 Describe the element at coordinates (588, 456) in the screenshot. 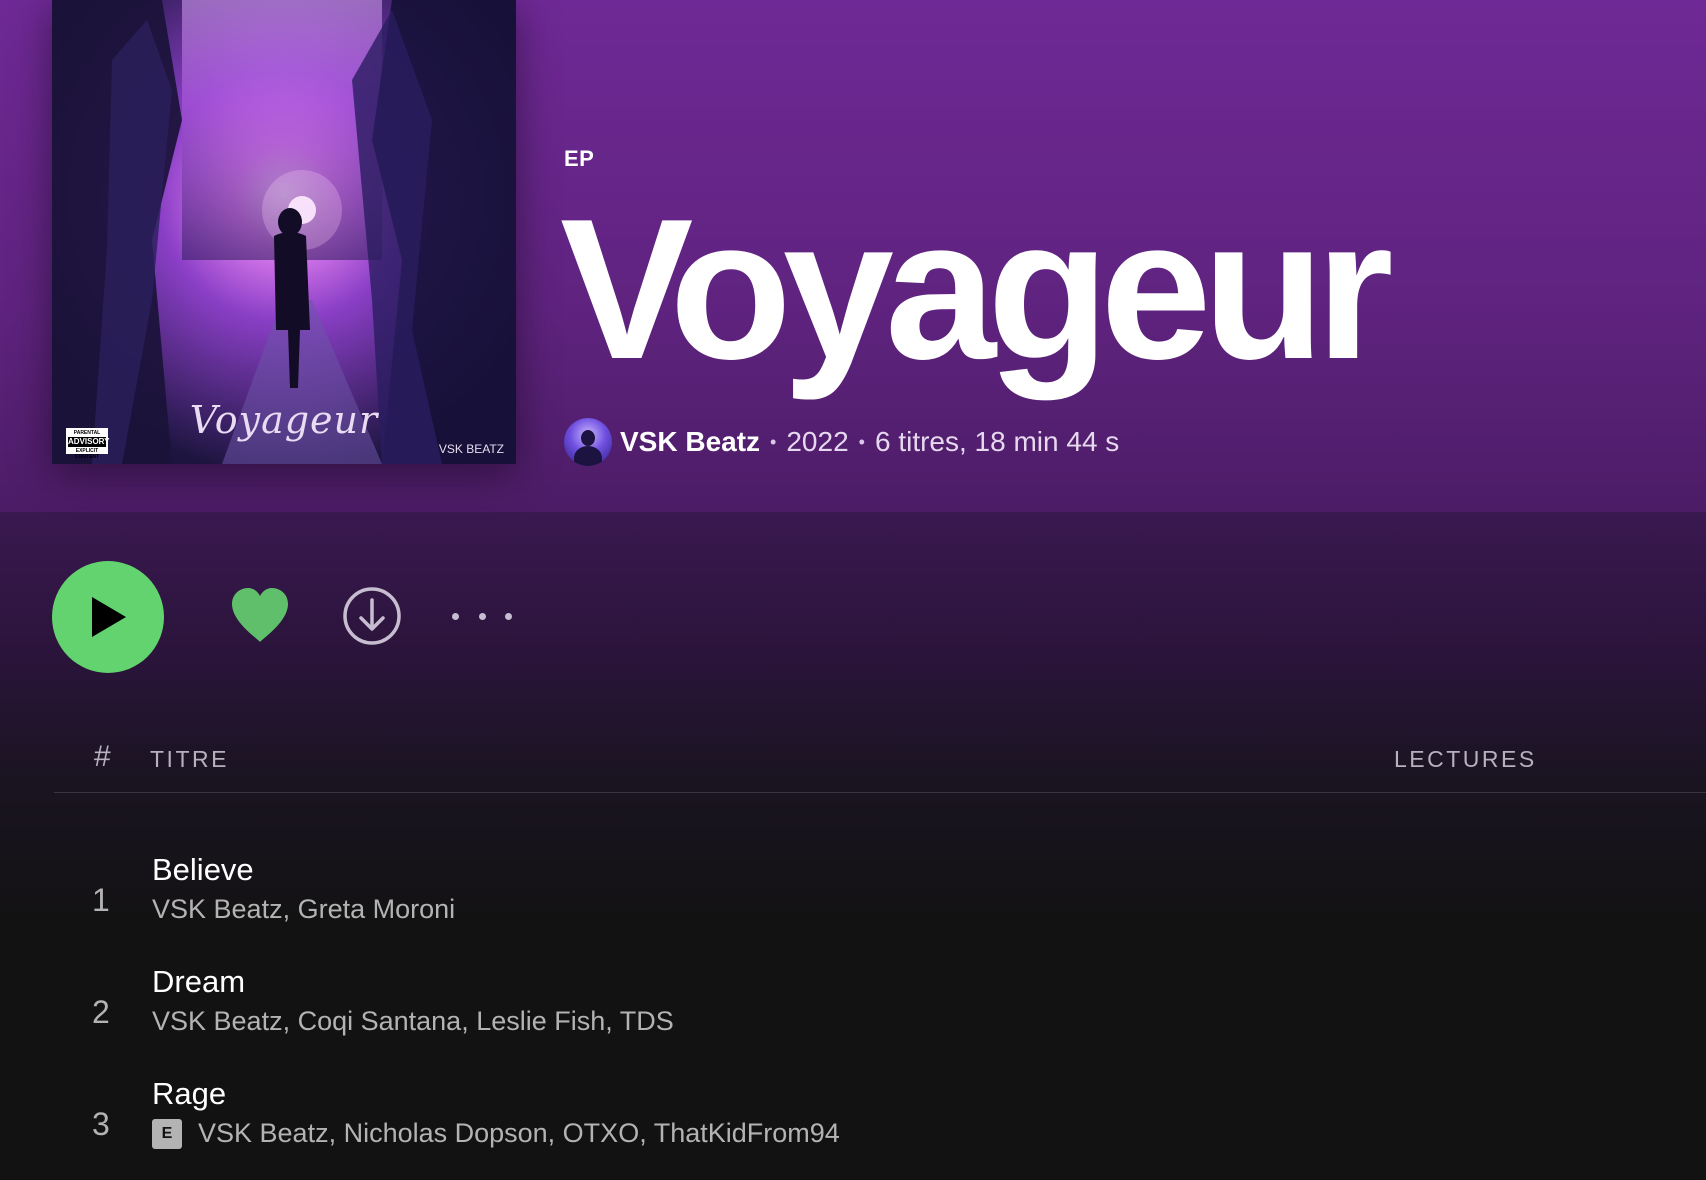

I see `avatar-body` at that location.